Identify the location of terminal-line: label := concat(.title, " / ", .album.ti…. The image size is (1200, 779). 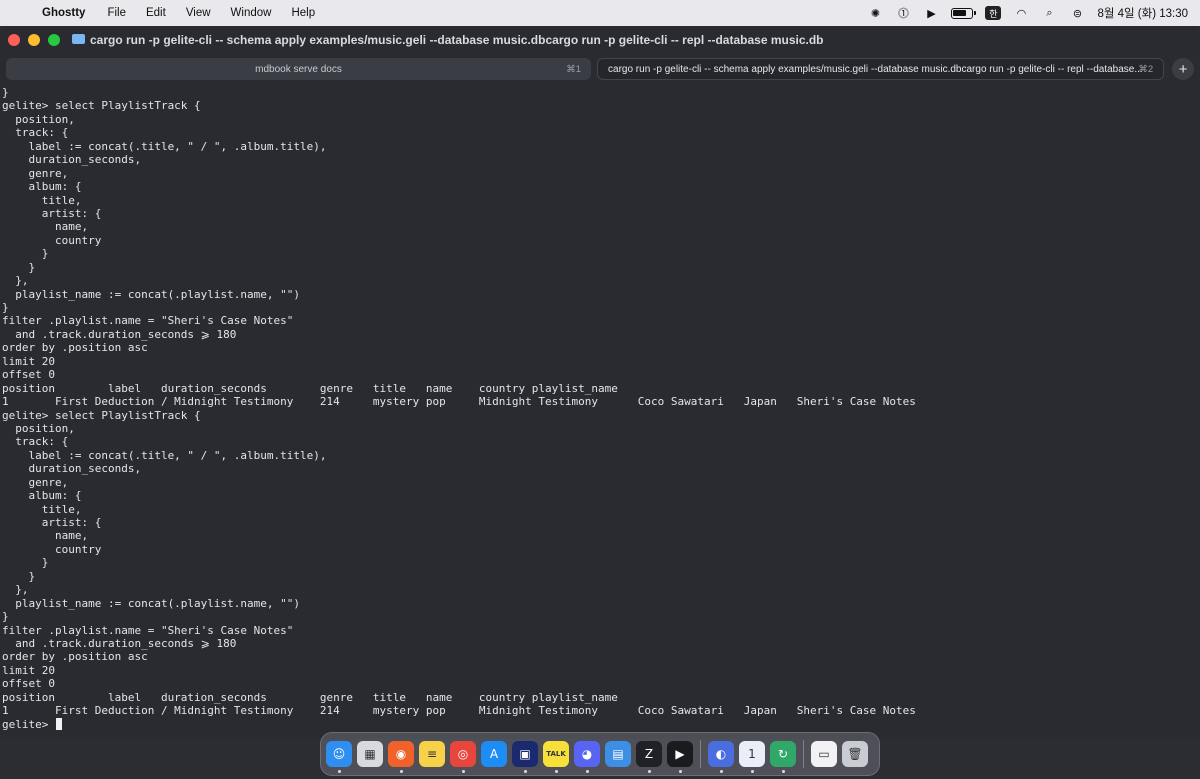
(164, 146).